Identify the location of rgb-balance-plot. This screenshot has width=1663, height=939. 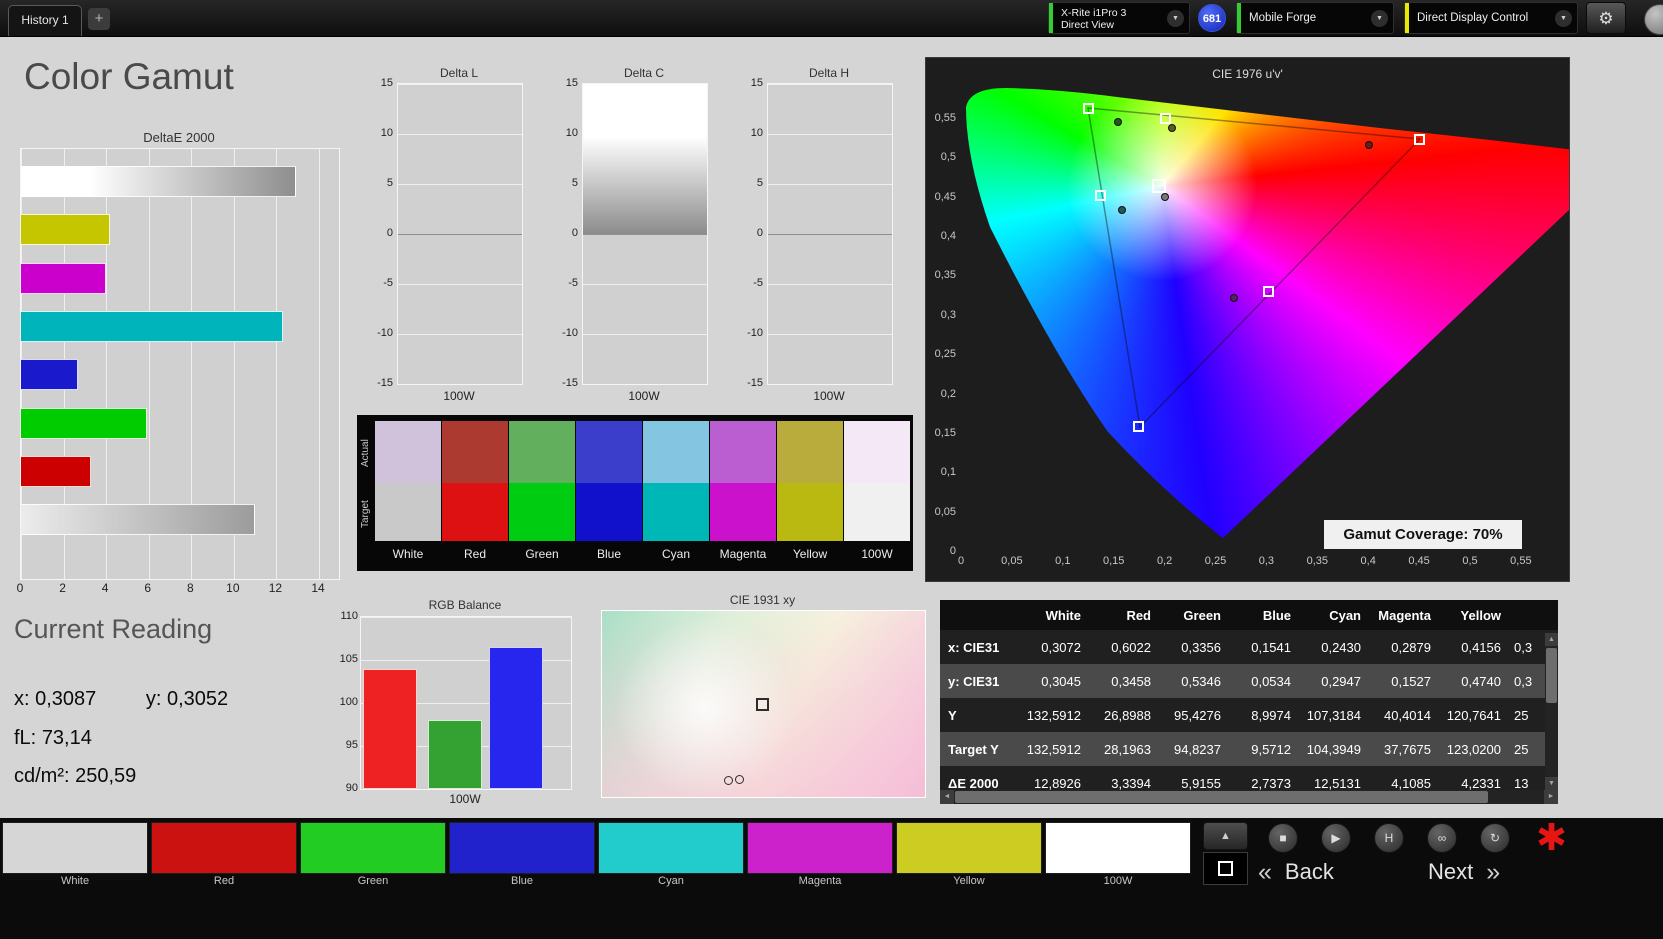
(466, 703).